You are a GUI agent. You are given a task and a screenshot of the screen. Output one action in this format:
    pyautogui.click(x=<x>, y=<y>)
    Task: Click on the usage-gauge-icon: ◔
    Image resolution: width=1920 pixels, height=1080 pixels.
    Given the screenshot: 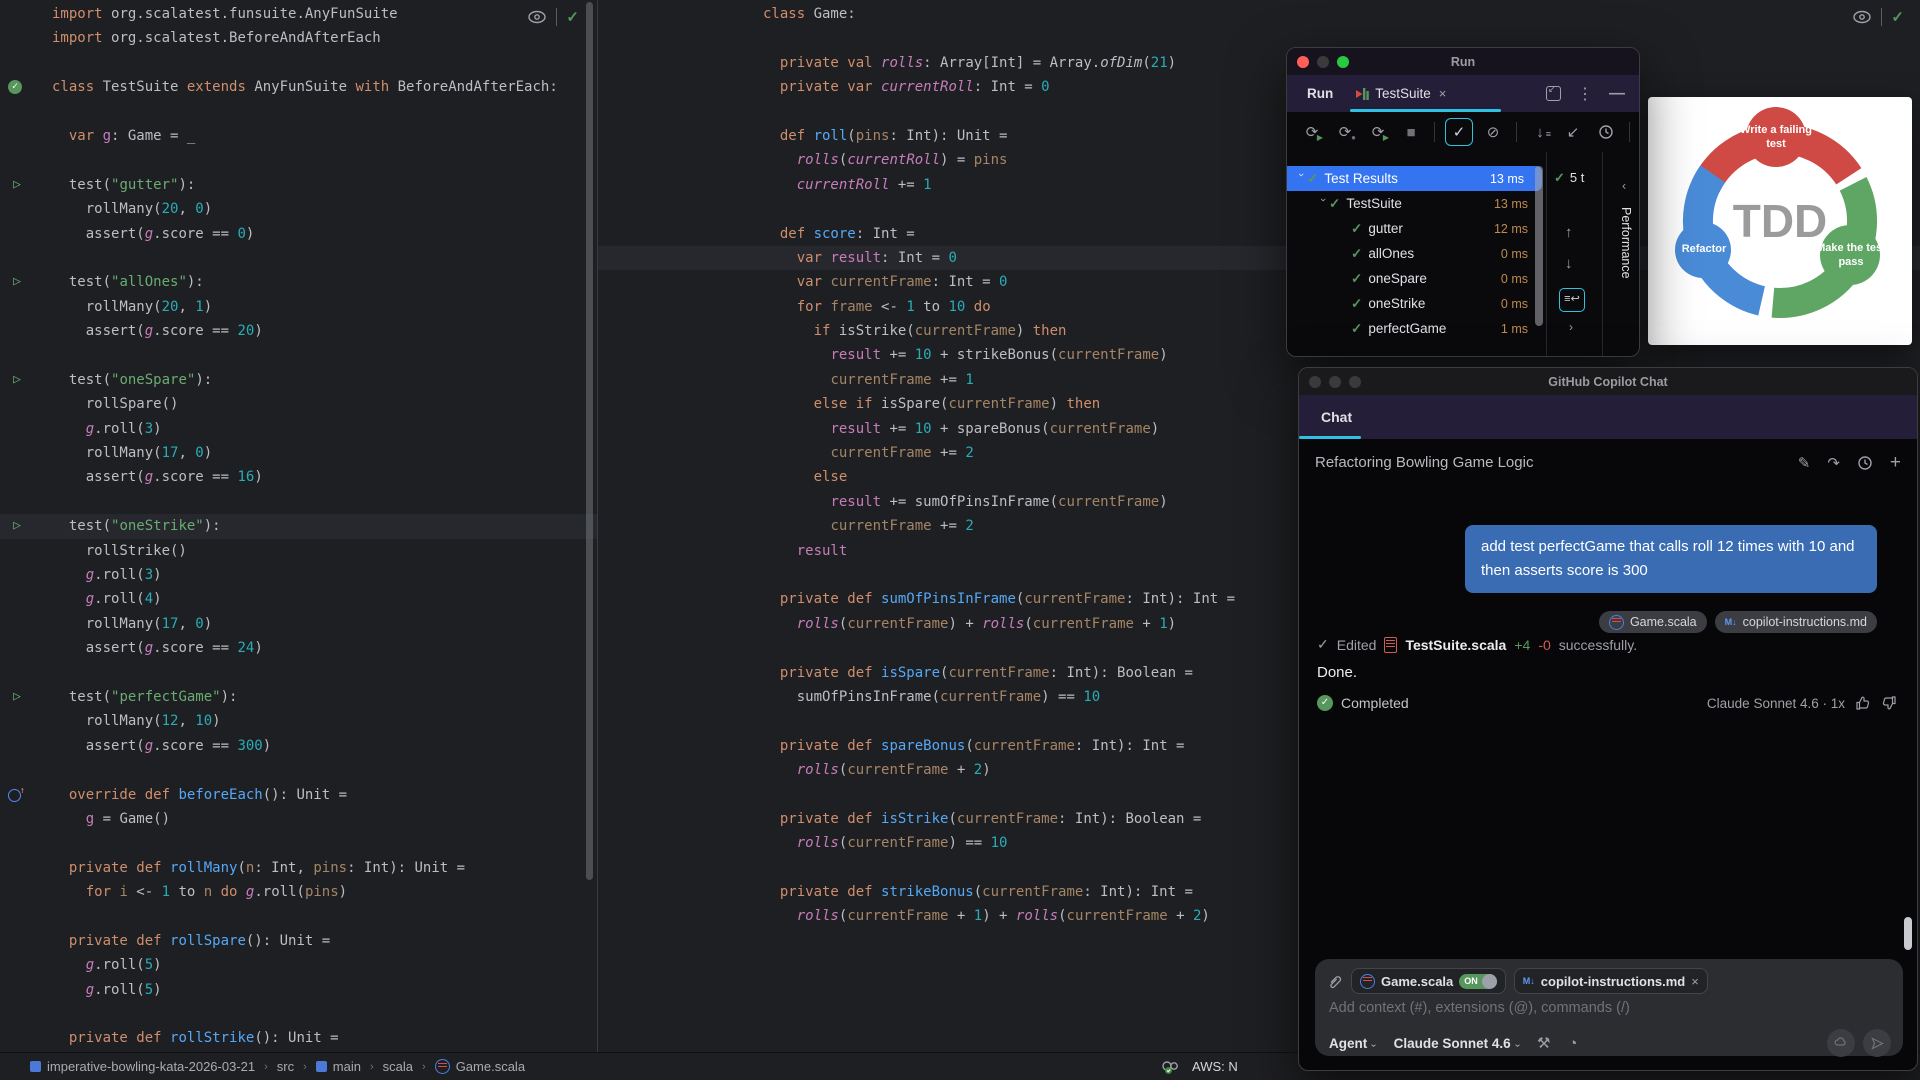 What is the action you would take?
    pyautogui.click(x=1572, y=1043)
    